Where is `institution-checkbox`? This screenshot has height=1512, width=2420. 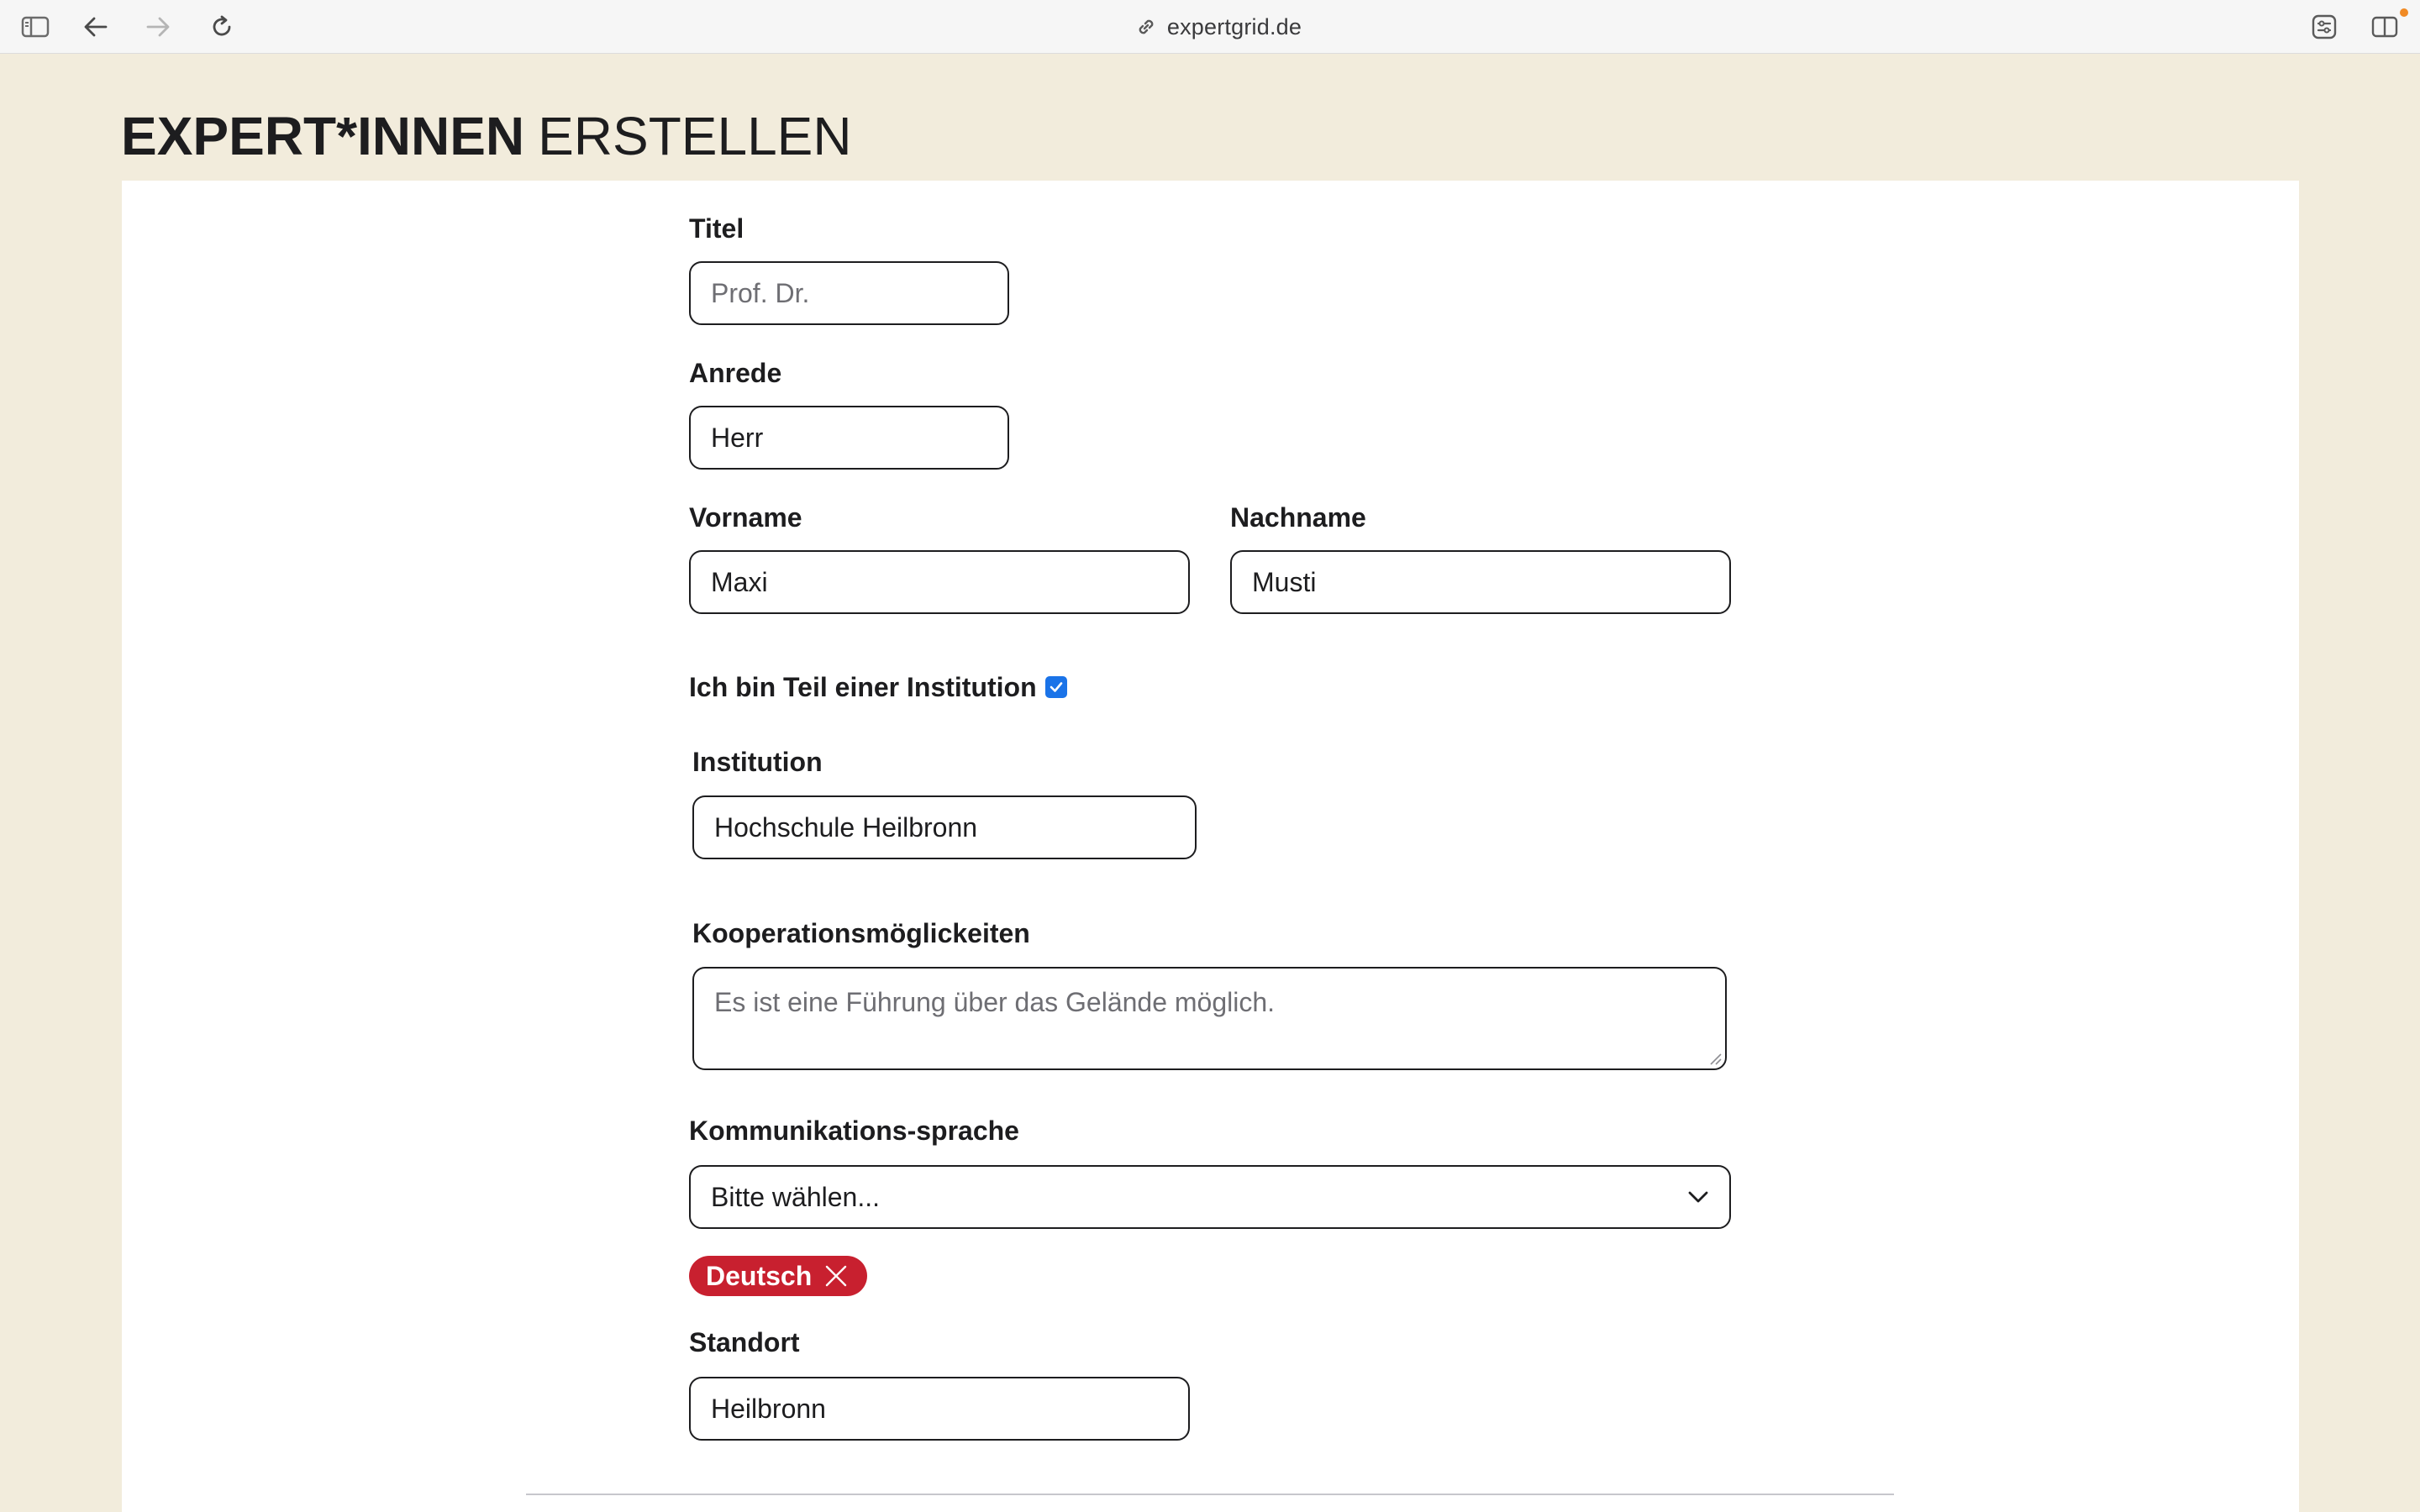 institution-checkbox is located at coordinates (1055, 687).